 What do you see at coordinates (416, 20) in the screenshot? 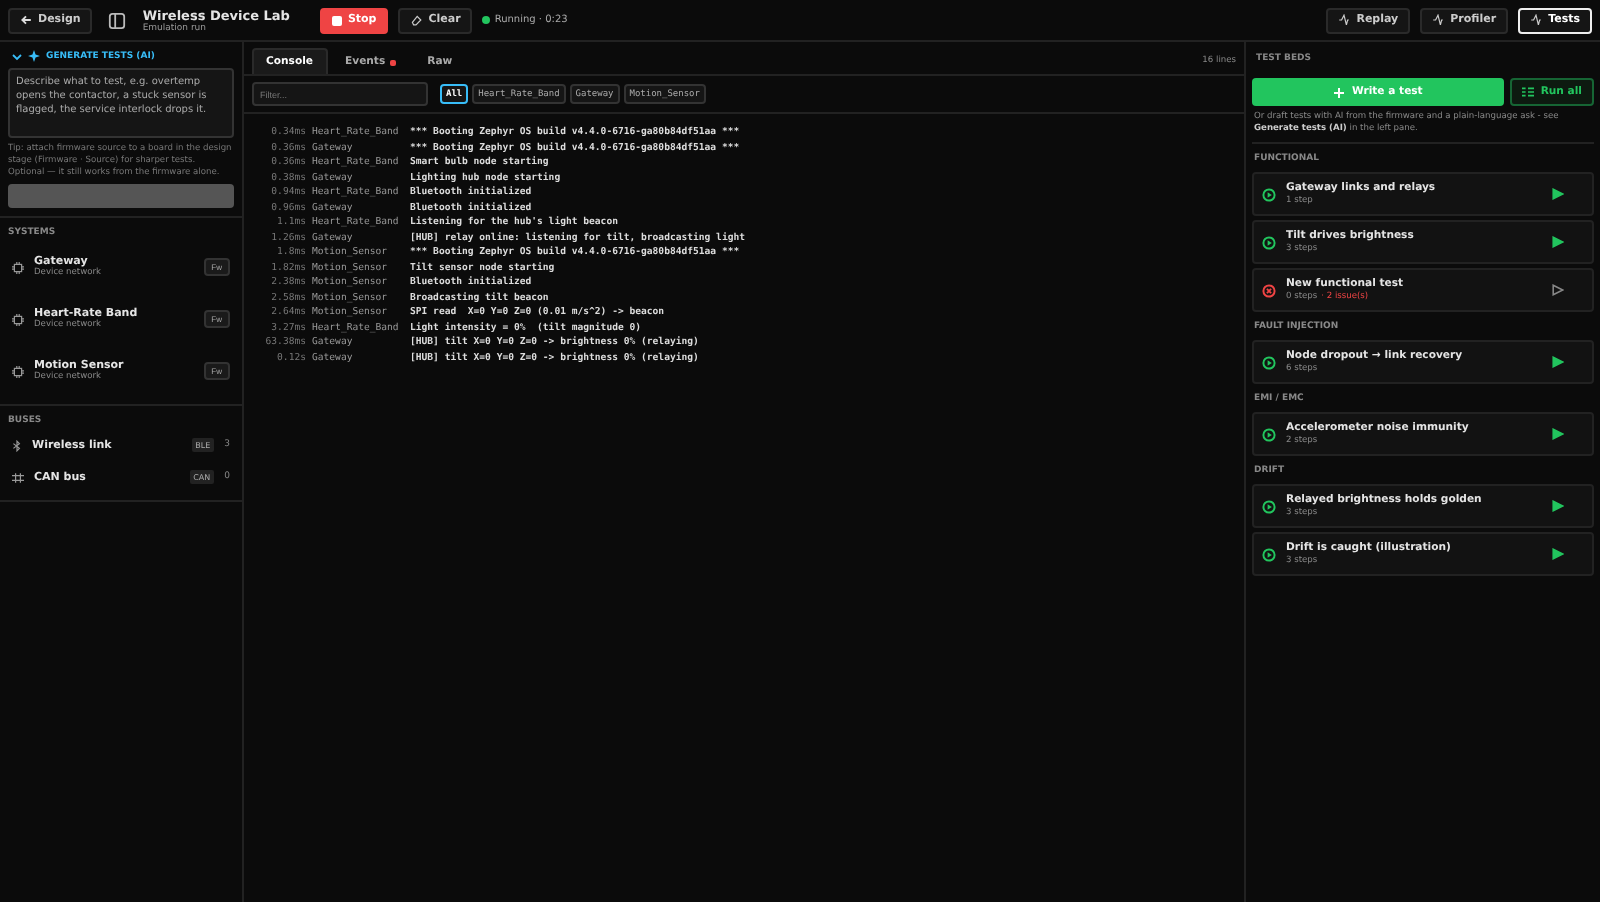
I see `eraser-icon` at bounding box center [416, 20].